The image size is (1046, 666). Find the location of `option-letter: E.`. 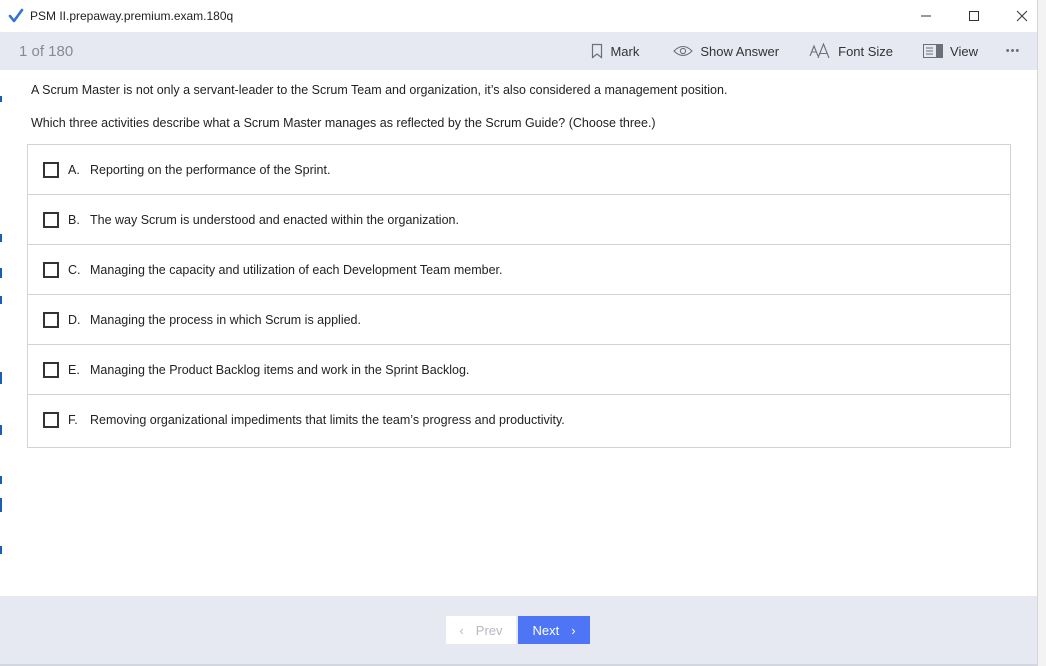

option-letter: E. is located at coordinates (74, 369).